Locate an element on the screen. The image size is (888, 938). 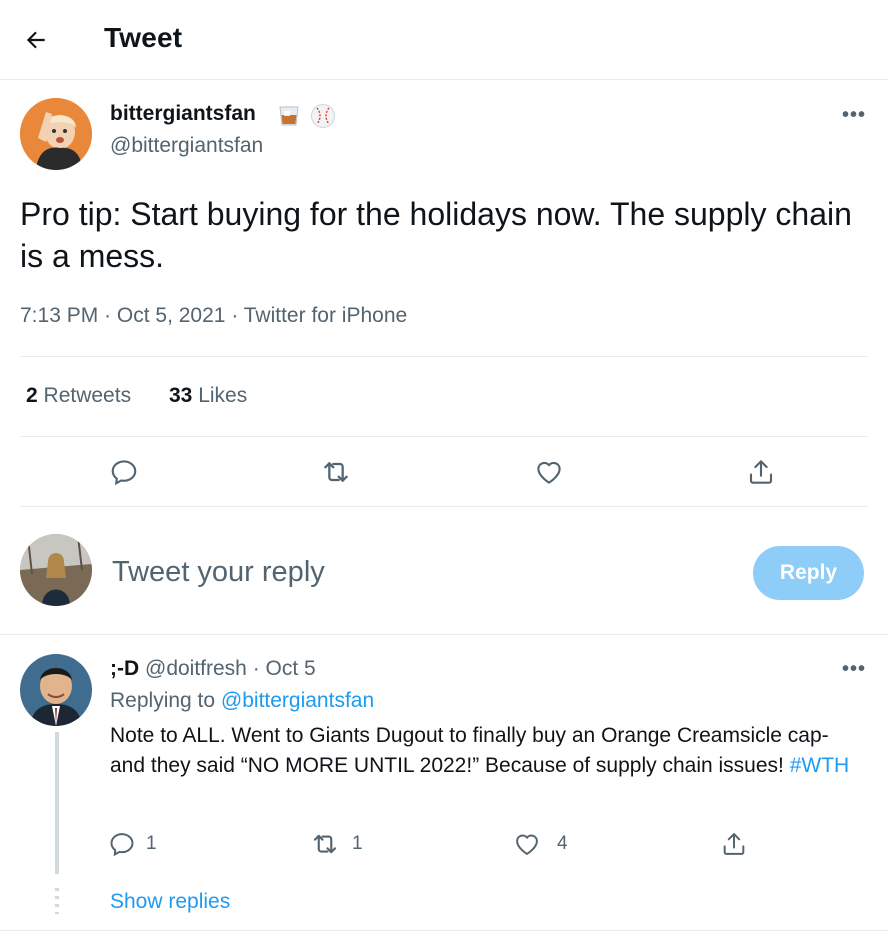
back-button is located at coordinates (36, 40).